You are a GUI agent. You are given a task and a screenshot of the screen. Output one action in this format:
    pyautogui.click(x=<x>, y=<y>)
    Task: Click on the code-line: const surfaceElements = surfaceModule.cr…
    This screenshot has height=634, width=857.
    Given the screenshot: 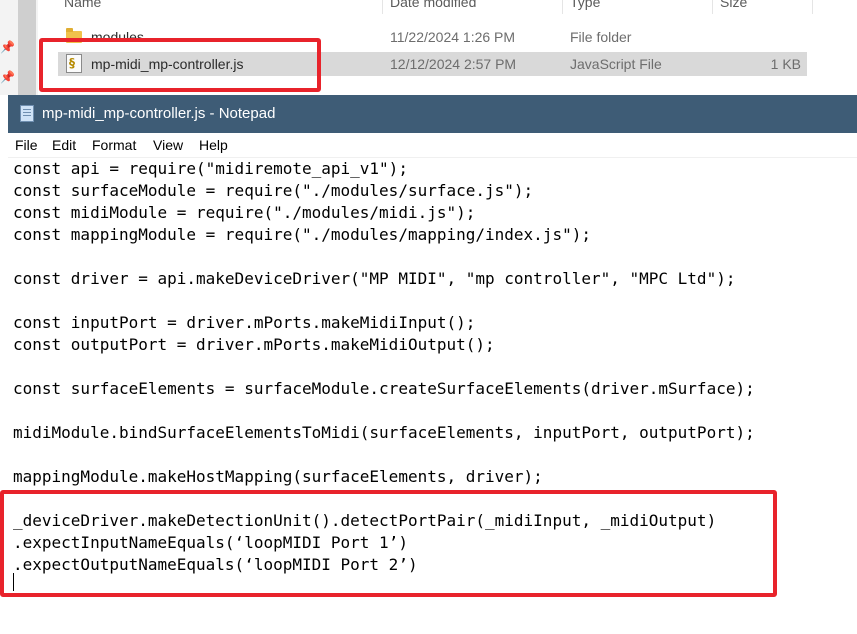 What is the action you would take?
    pyautogui.click(x=384, y=388)
    